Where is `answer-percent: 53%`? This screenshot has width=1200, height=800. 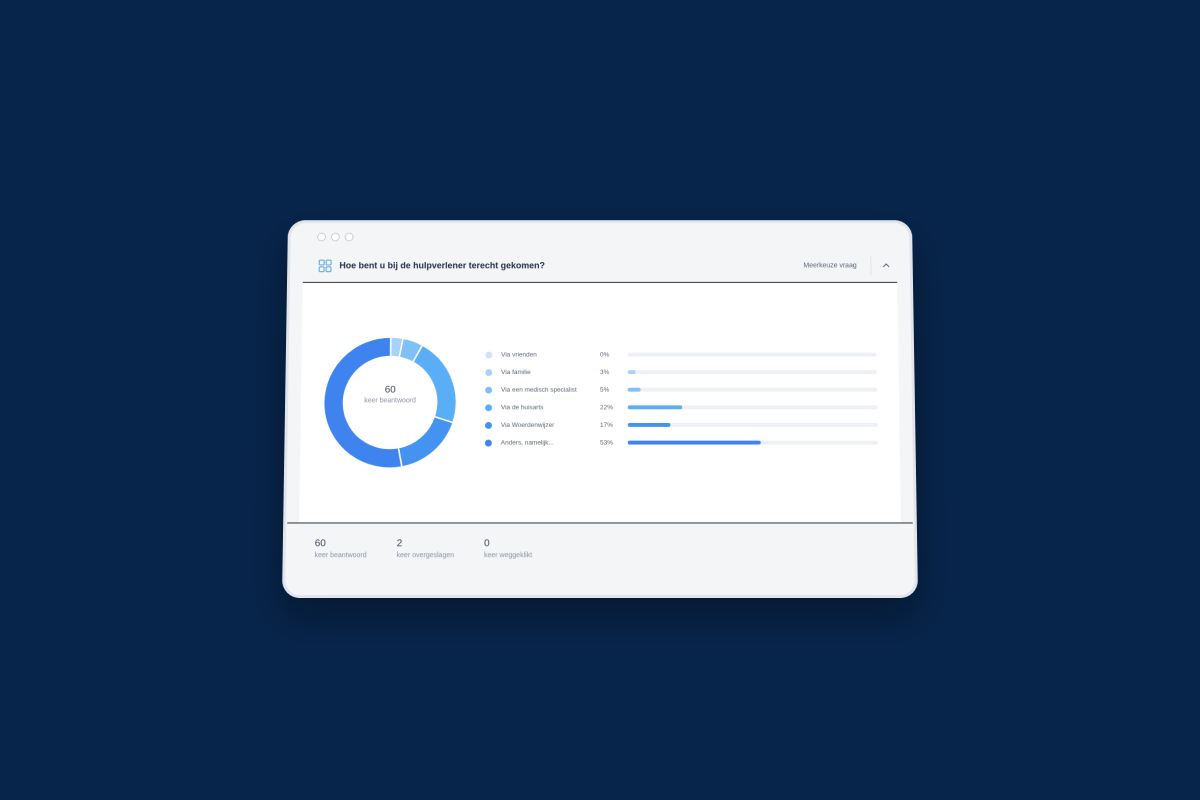 answer-percent: 53% is located at coordinates (606, 443).